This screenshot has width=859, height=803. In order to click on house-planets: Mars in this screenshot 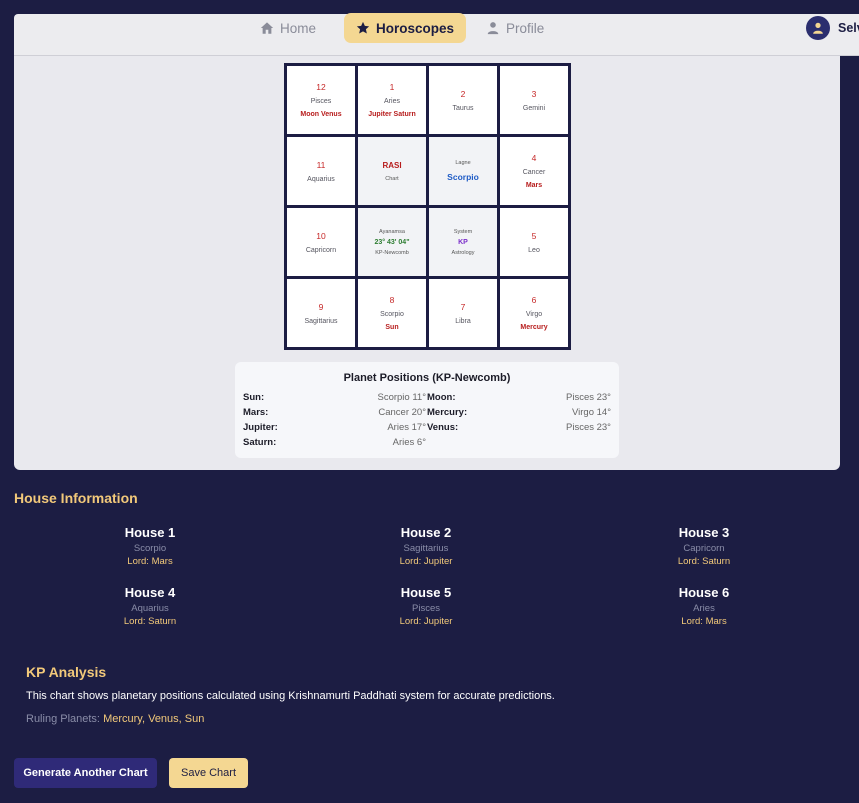, I will do `click(534, 185)`.